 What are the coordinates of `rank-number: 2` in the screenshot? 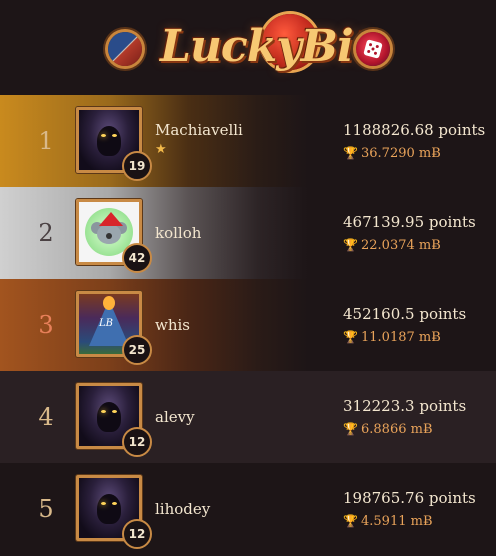 It's located at (46, 233).